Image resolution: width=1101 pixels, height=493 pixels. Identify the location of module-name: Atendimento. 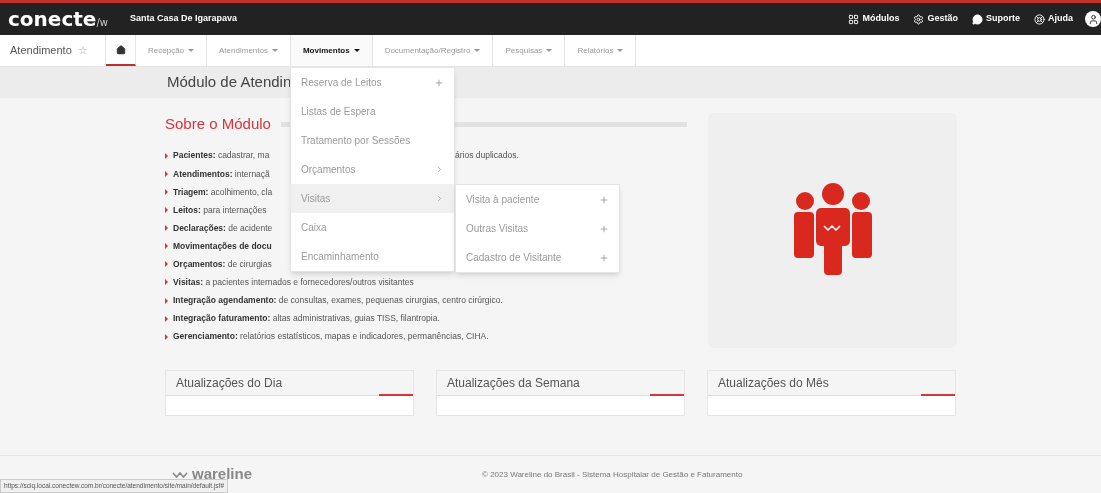
(41, 51).